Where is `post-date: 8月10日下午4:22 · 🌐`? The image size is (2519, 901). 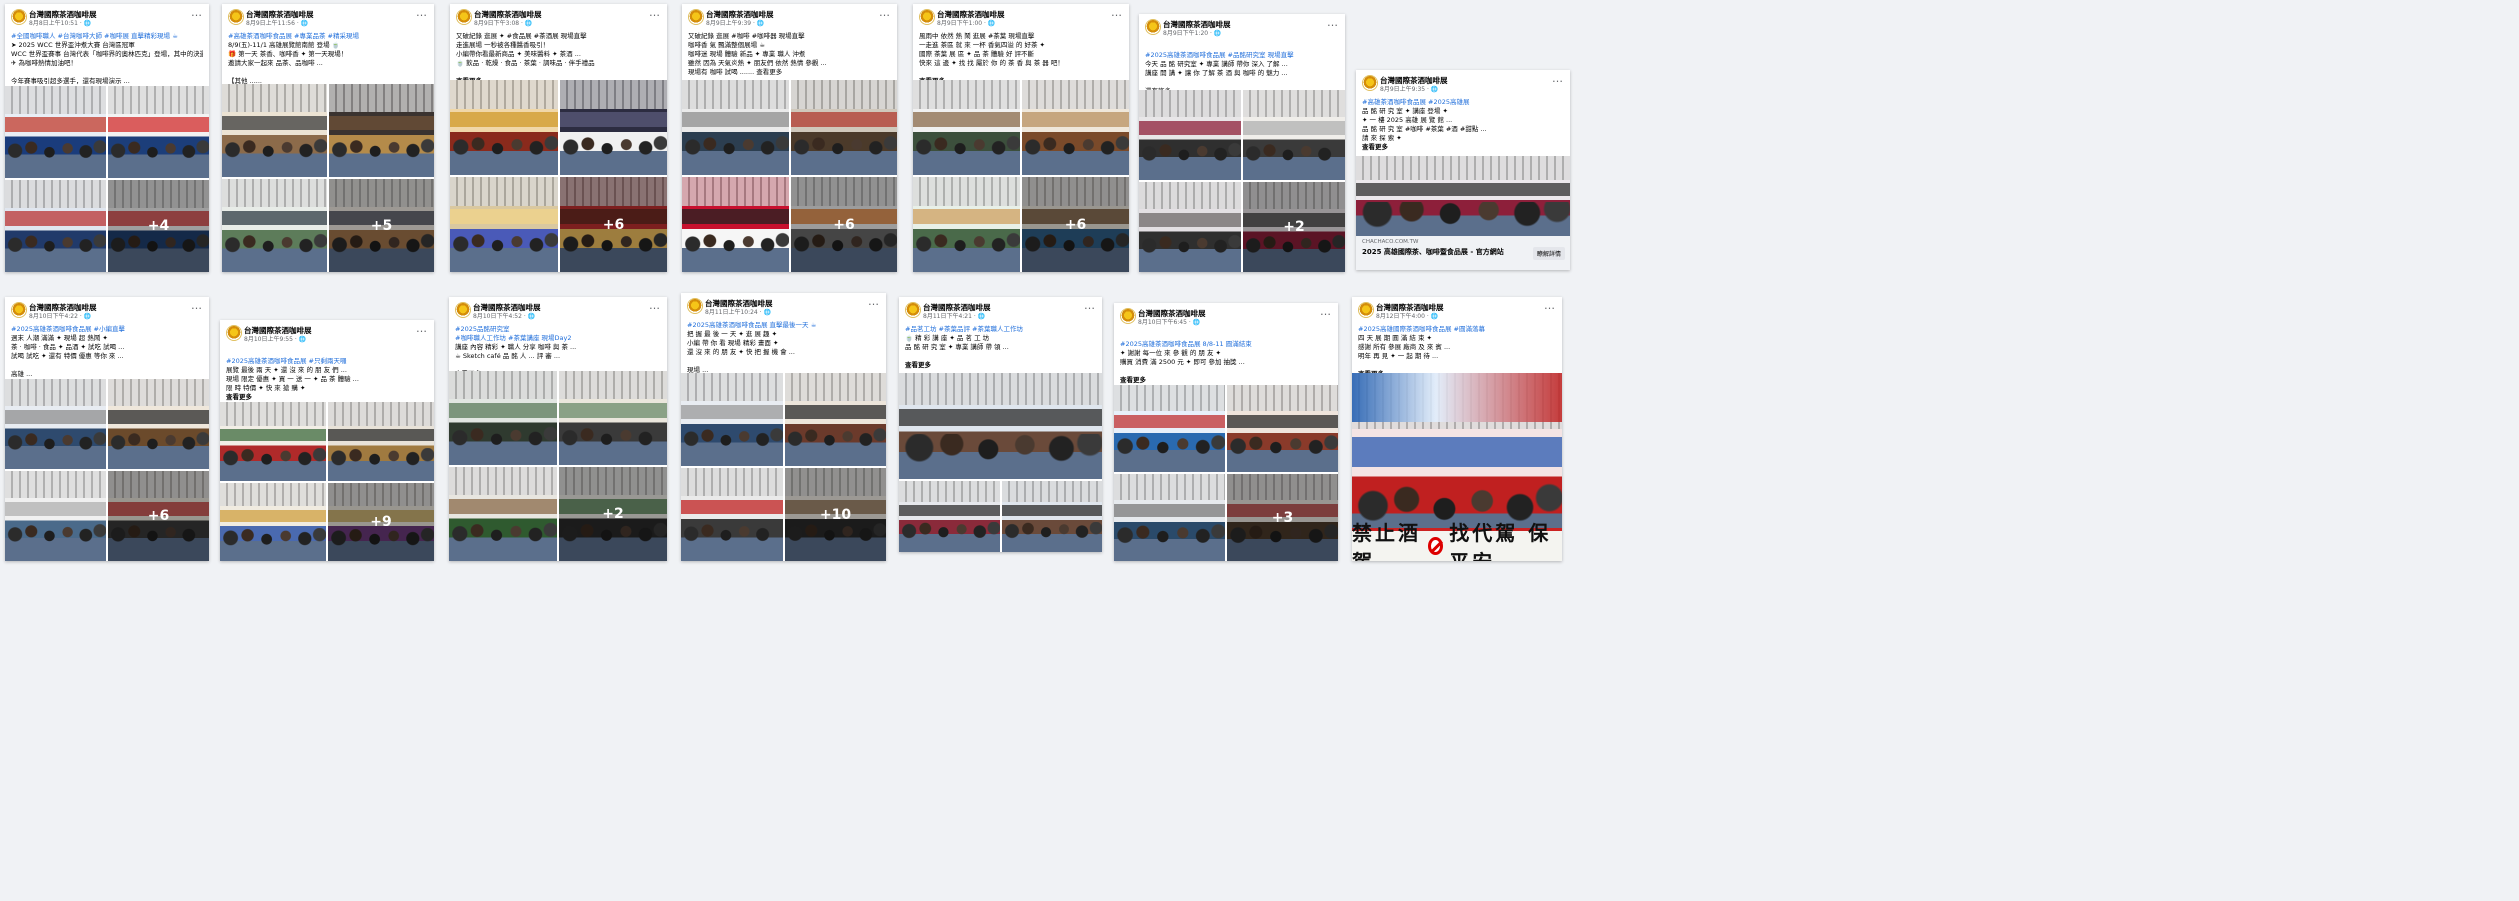
post-date: 8月10日下午4:22 · 🌐 is located at coordinates (60, 315).